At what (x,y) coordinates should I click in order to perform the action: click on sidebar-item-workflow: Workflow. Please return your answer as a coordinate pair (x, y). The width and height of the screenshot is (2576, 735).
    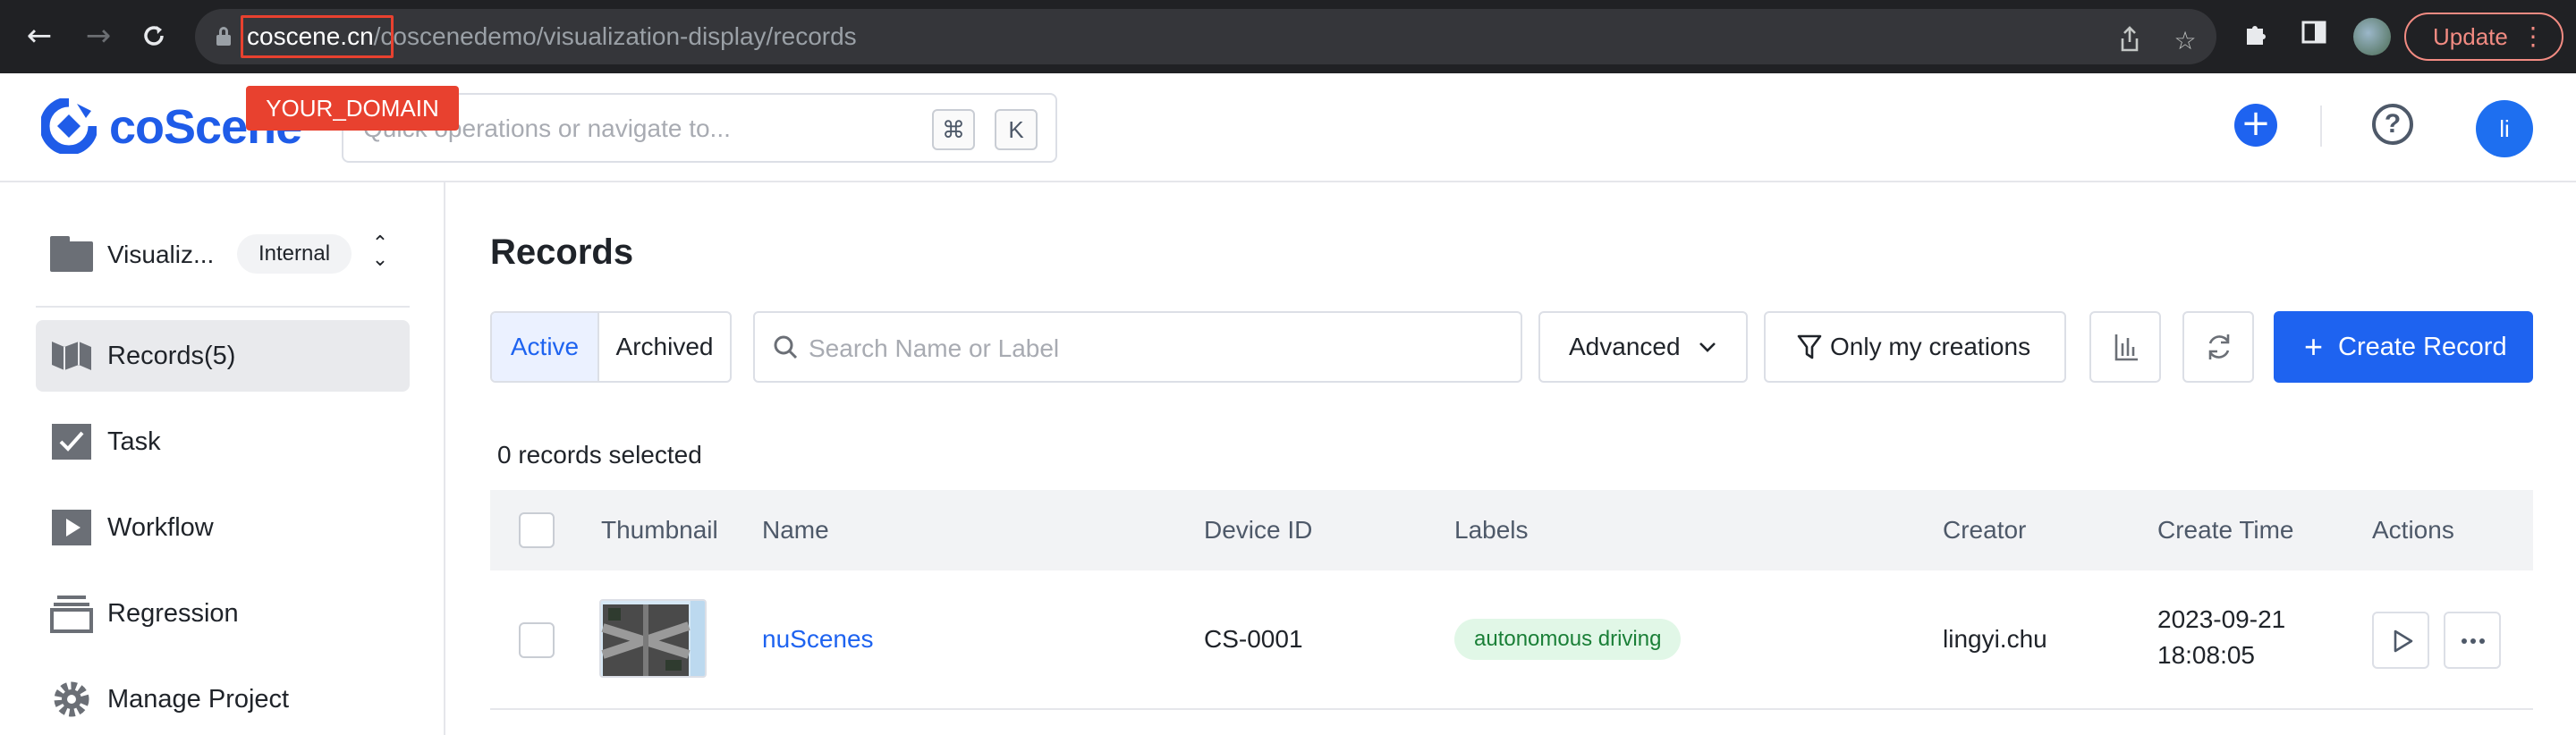
    Looking at the image, I should click on (223, 527).